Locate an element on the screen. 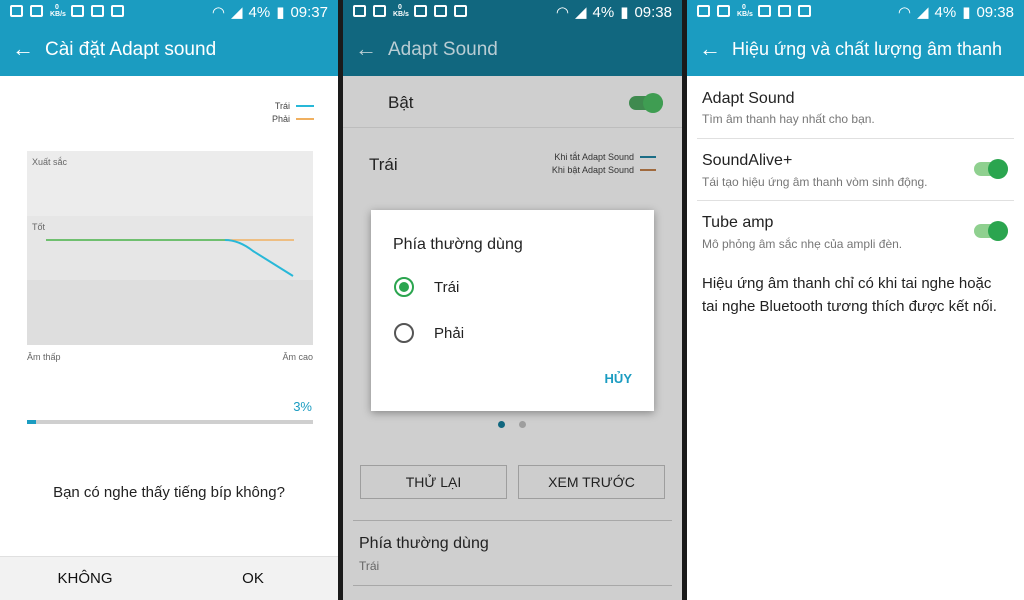  preview-button: XEM TRƯỚC is located at coordinates (591, 482).